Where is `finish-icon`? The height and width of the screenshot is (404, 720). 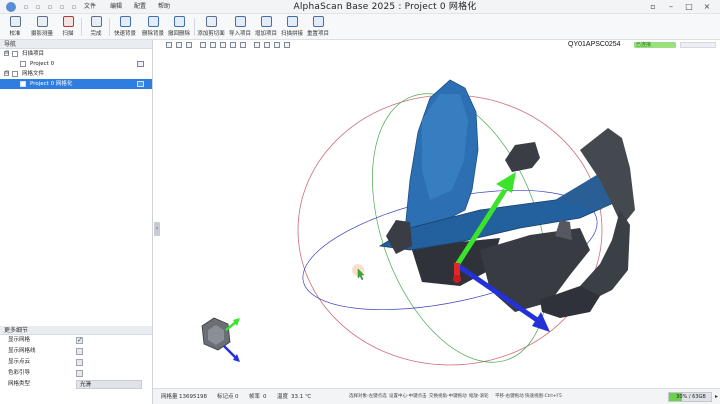
finish-icon is located at coordinates (96, 21).